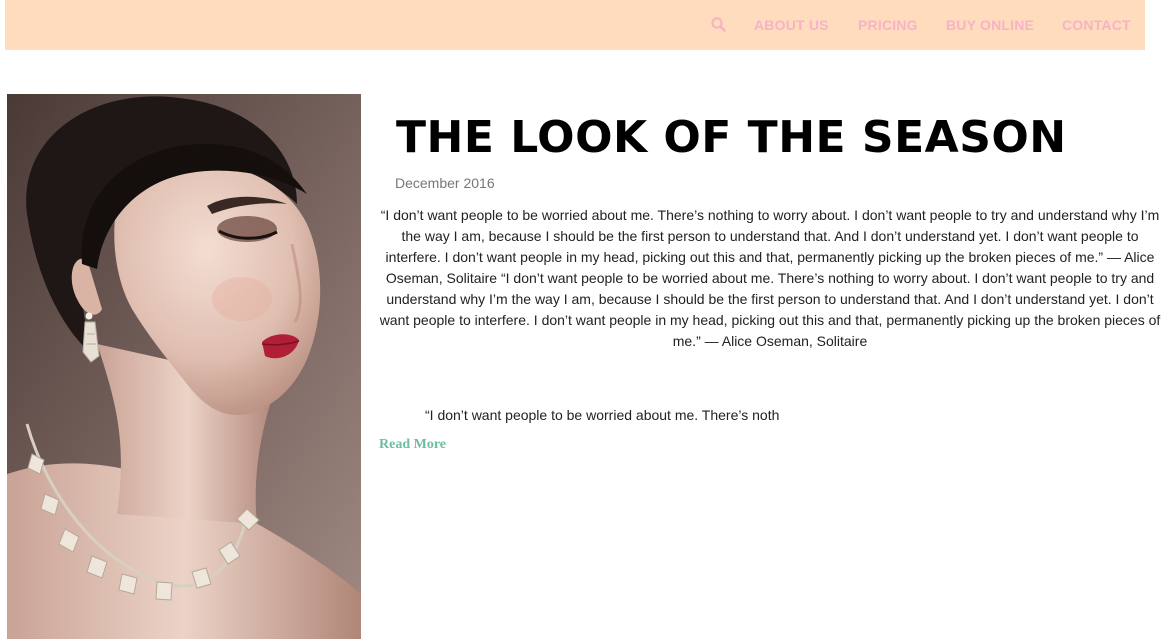 The image size is (1172, 639). Describe the element at coordinates (1096, 25) in the screenshot. I see `nav-link-contact: CONTACT` at that location.